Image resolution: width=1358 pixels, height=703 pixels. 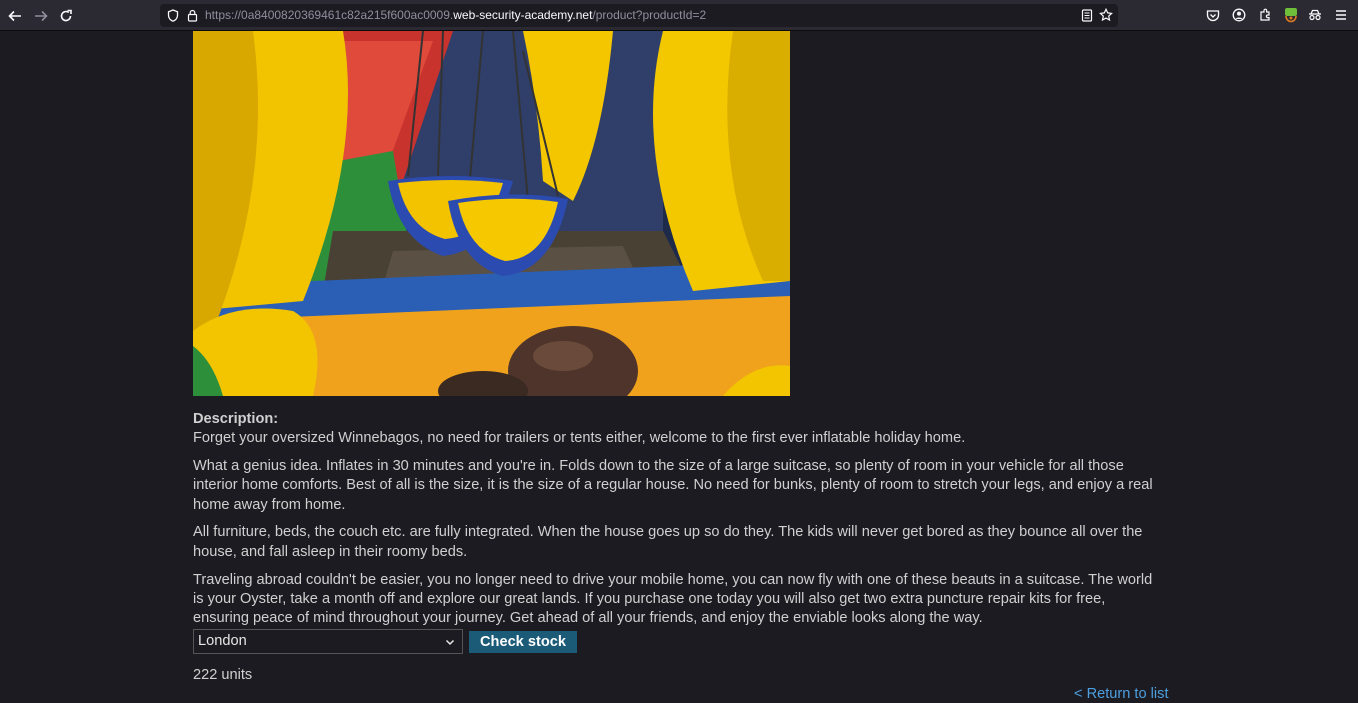 What do you see at coordinates (1239, 15) in the screenshot?
I see `account-icon` at bounding box center [1239, 15].